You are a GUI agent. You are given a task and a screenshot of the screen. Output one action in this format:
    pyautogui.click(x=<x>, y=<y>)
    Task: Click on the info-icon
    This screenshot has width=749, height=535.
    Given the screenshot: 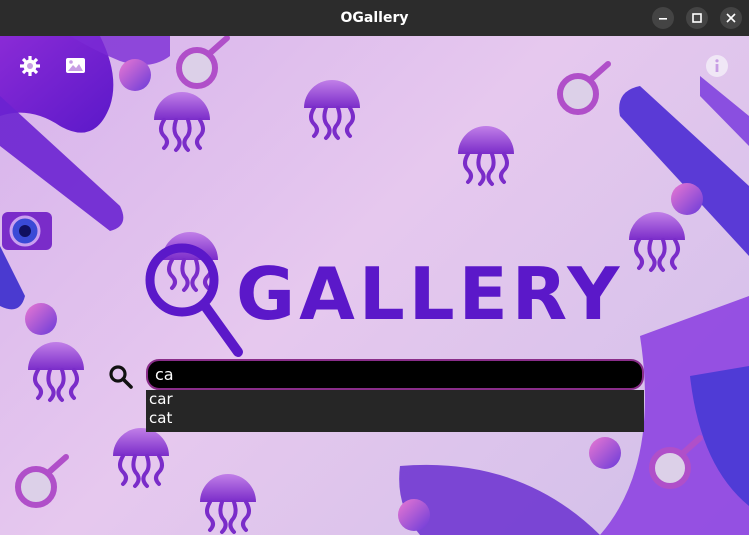 What is the action you would take?
    pyautogui.click(x=717, y=66)
    